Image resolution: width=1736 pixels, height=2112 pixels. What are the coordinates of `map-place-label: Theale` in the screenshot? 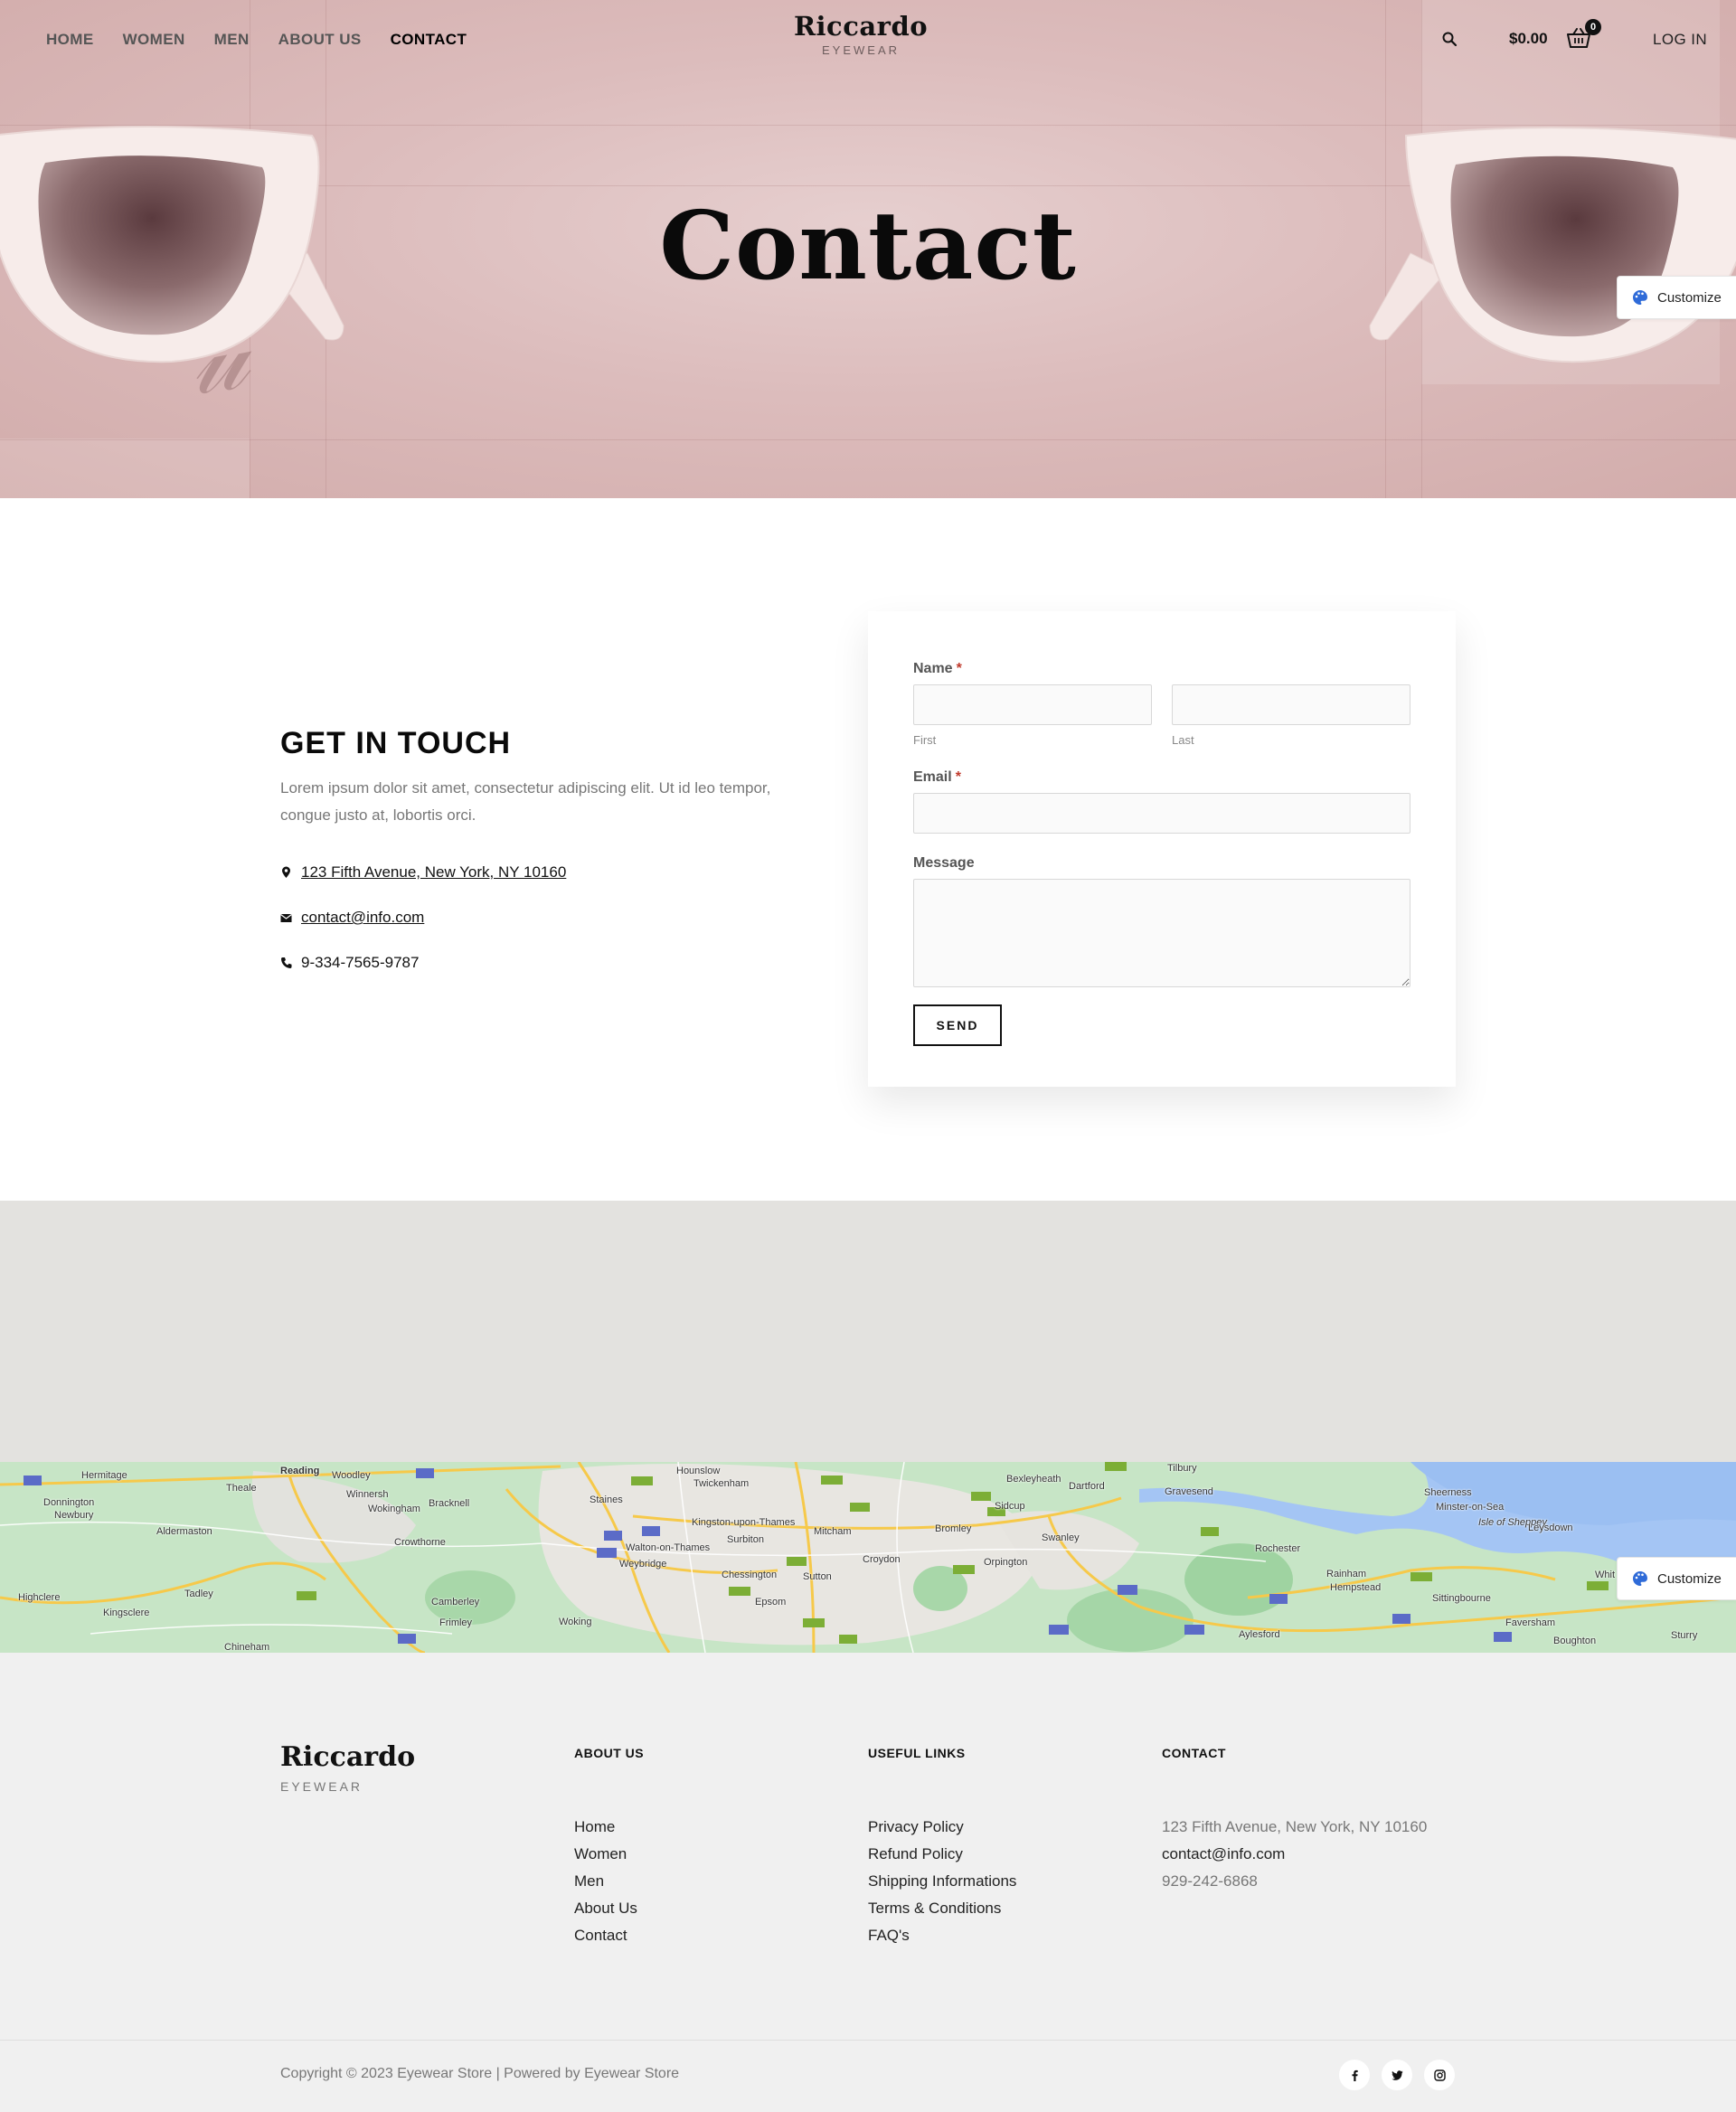 It's located at (242, 1488).